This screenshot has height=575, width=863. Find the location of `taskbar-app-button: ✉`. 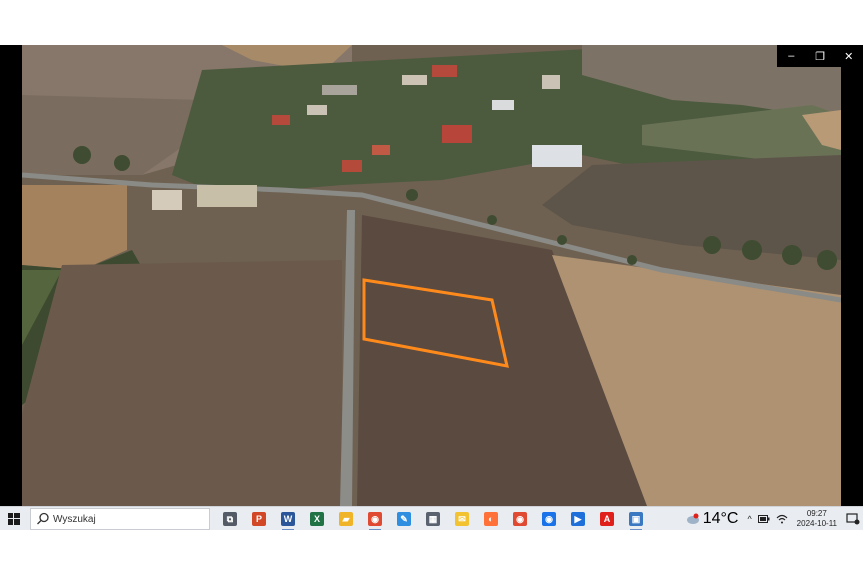

taskbar-app-button: ✉ is located at coordinates (462, 519).